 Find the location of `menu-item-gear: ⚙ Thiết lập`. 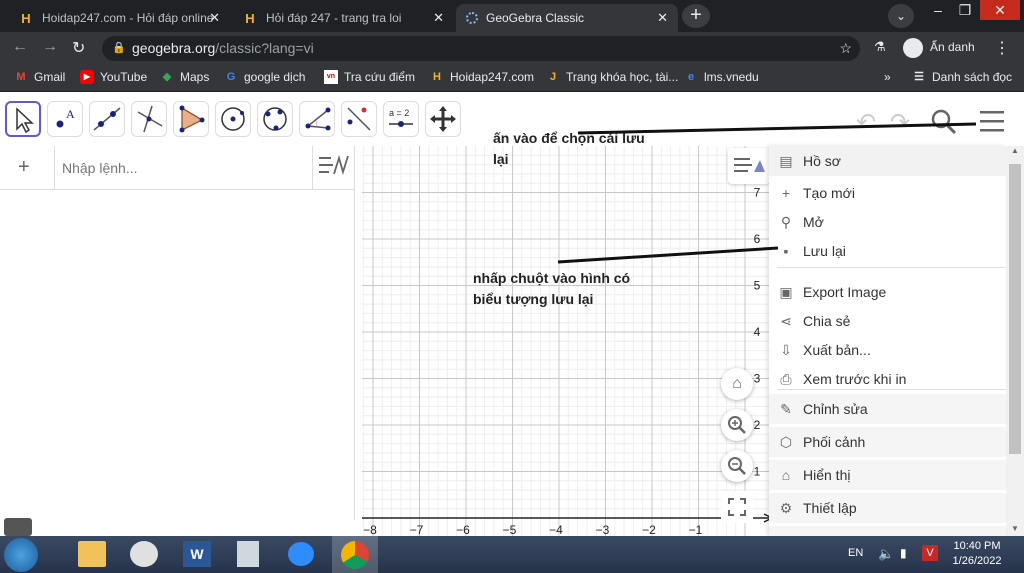

menu-item-gear: ⚙ Thiết lập is located at coordinates (887, 508).